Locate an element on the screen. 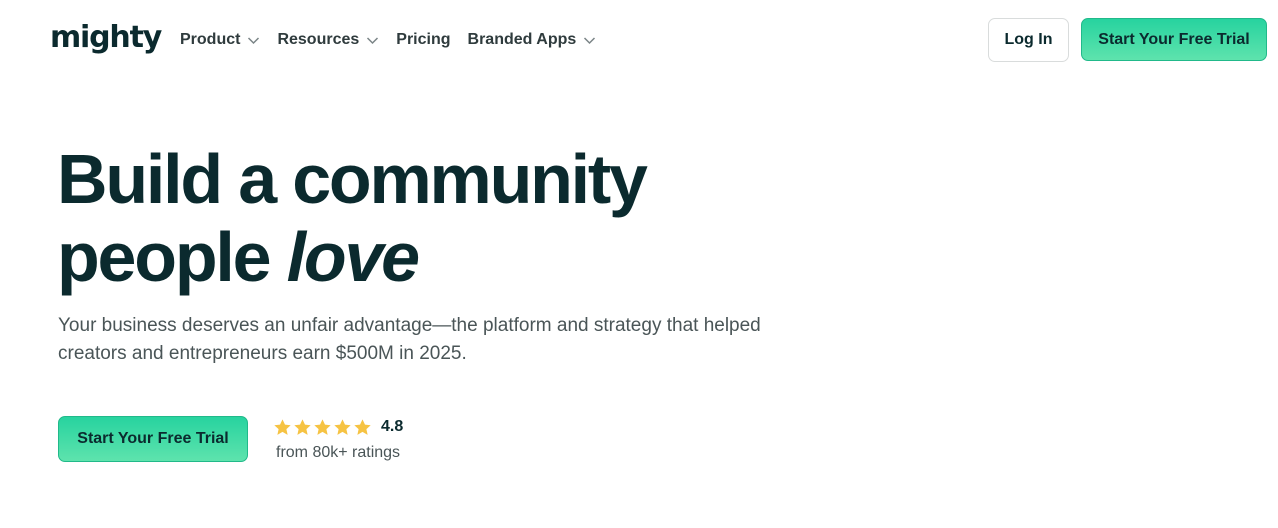 The image size is (1278, 528). nav-item-label: Branded Apps is located at coordinates (522, 39).